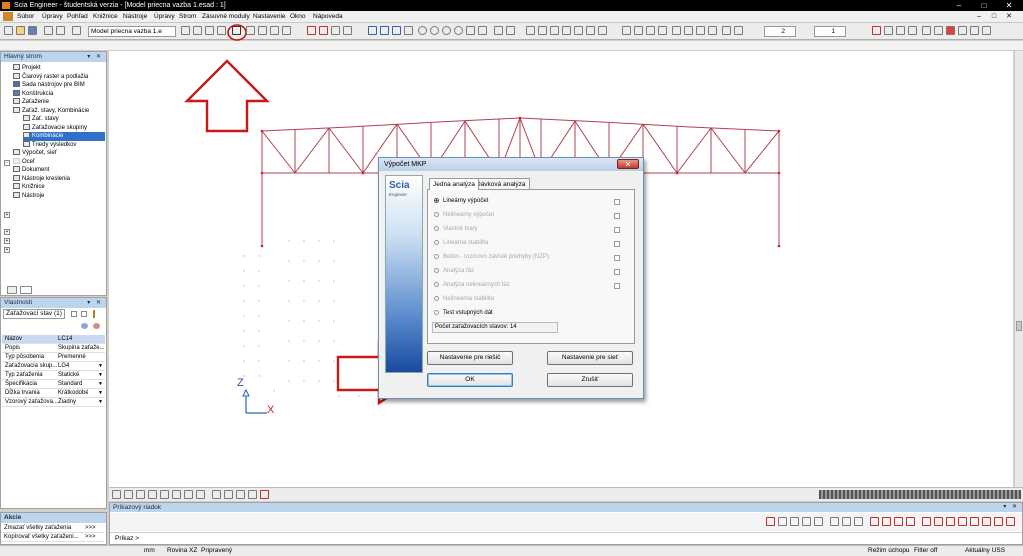 The width and height of the screenshot is (1023, 556). I want to click on new-icon, so click(8, 30).